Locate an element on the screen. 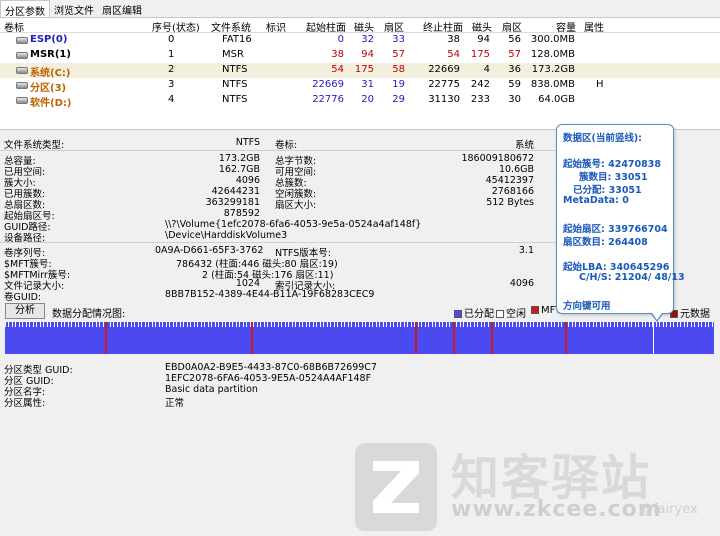 The width and height of the screenshot is (720, 536). col-end-sec: 扇区 is located at coordinates (512, 26).